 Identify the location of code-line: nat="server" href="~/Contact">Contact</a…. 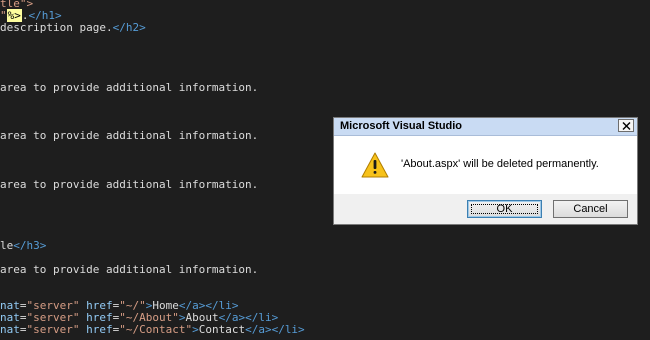
(152, 329).